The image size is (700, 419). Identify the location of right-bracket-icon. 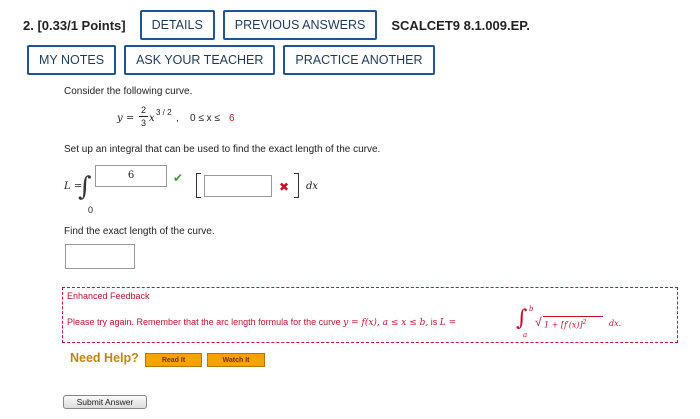
(296, 185).